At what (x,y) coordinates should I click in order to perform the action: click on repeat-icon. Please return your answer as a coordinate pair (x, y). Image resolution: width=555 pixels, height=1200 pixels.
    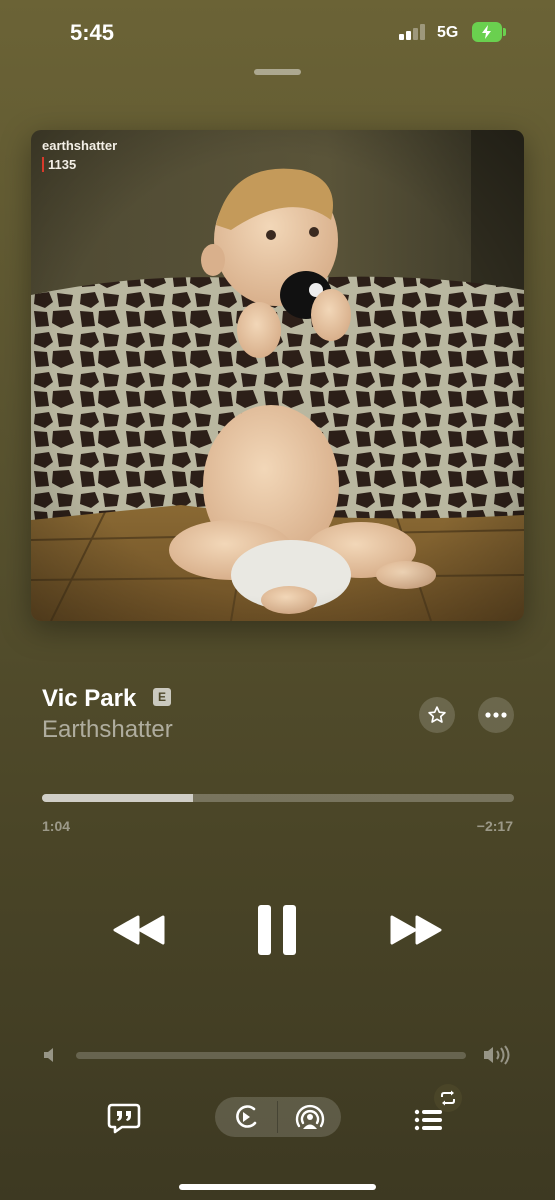
    Looking at the image, I should click on (448, 1098).